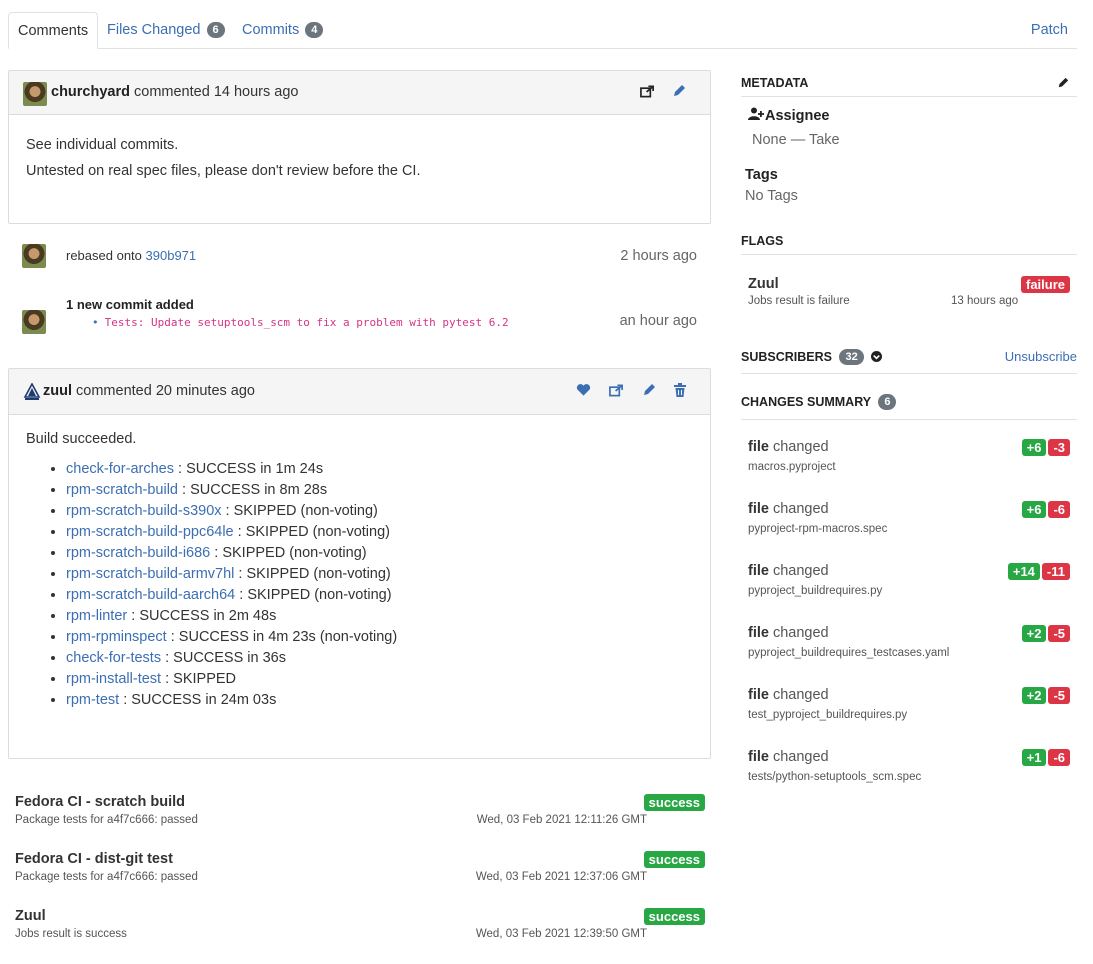  I want to click on job-link: rpm-install-test, so click(113, 679).